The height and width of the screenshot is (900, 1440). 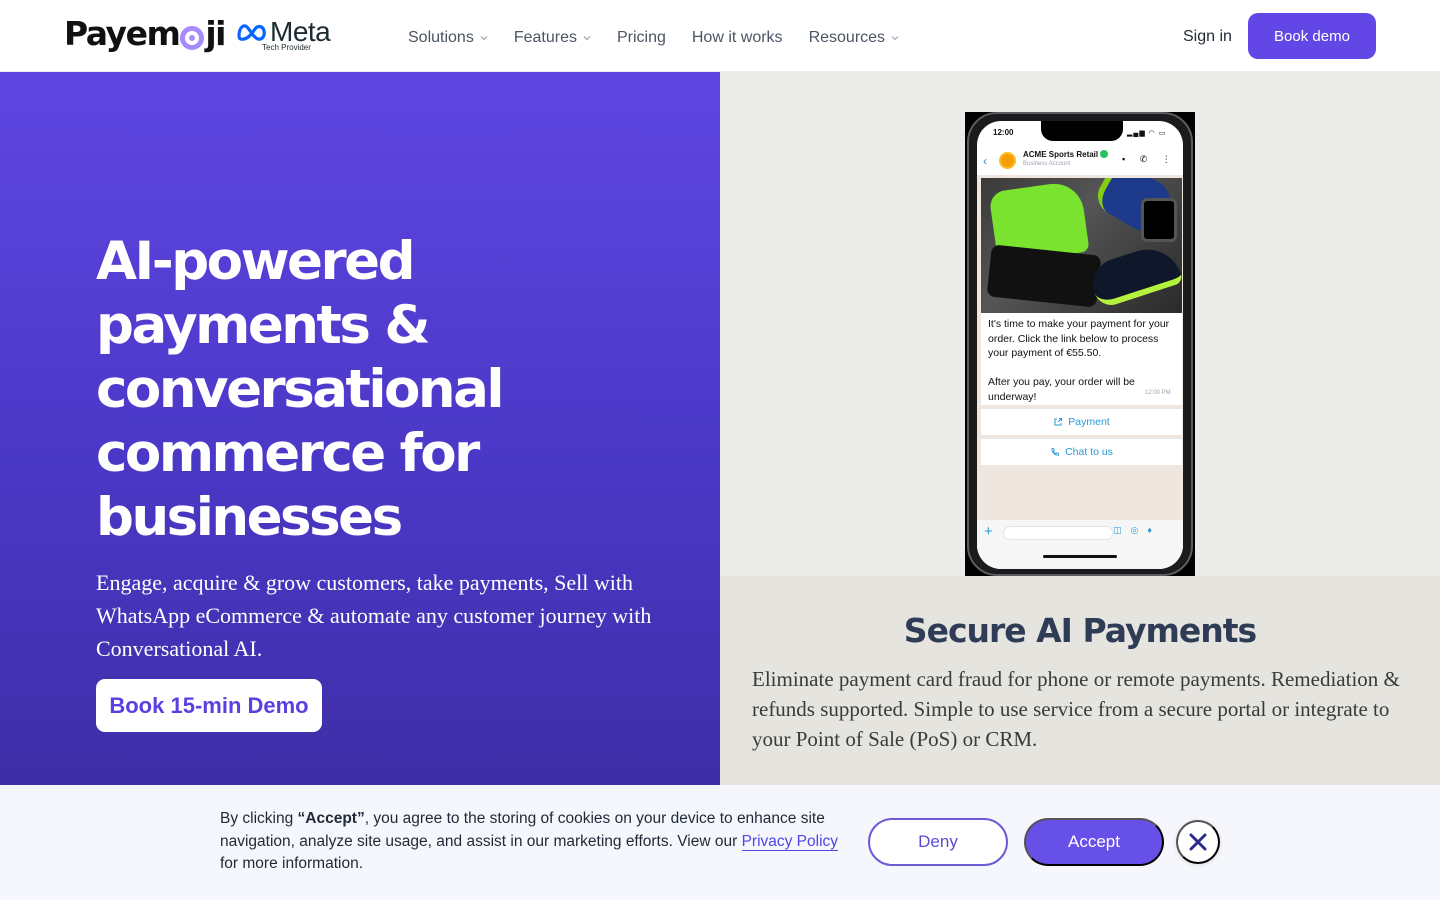 I want to click on nav-features: Features, so click(x=552, y=38).